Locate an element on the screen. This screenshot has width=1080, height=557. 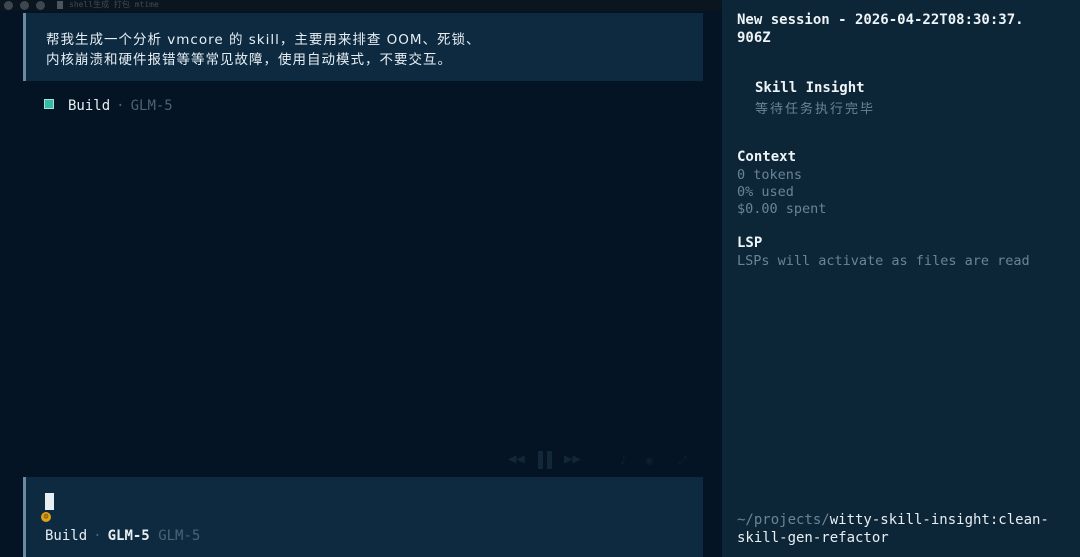
window-titlebar: shell生成 打包 mtime is located at coordinates (361, 5).